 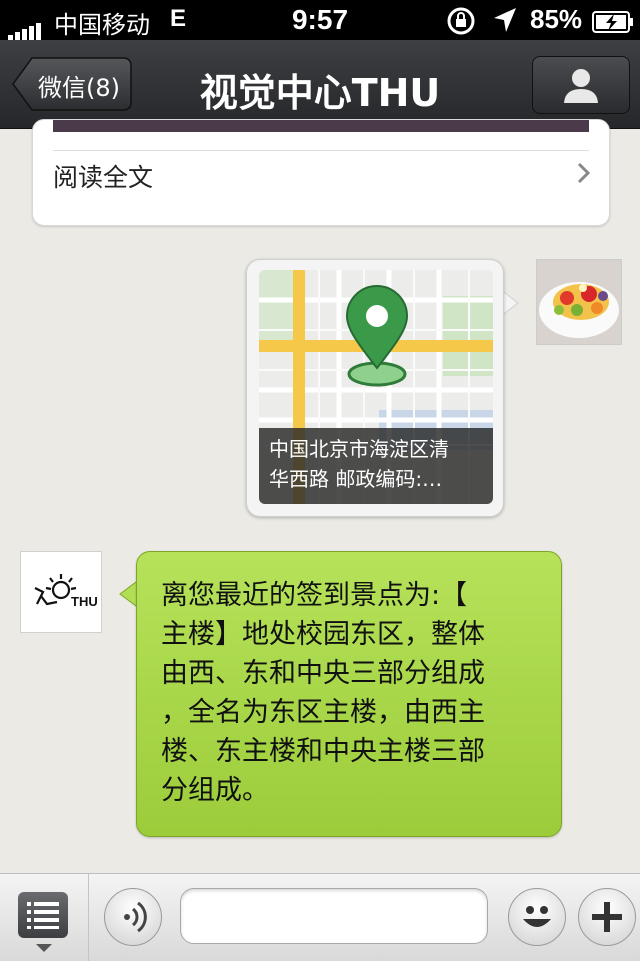 I want to click on battery-charging-icon, so click(x=613, y=24).